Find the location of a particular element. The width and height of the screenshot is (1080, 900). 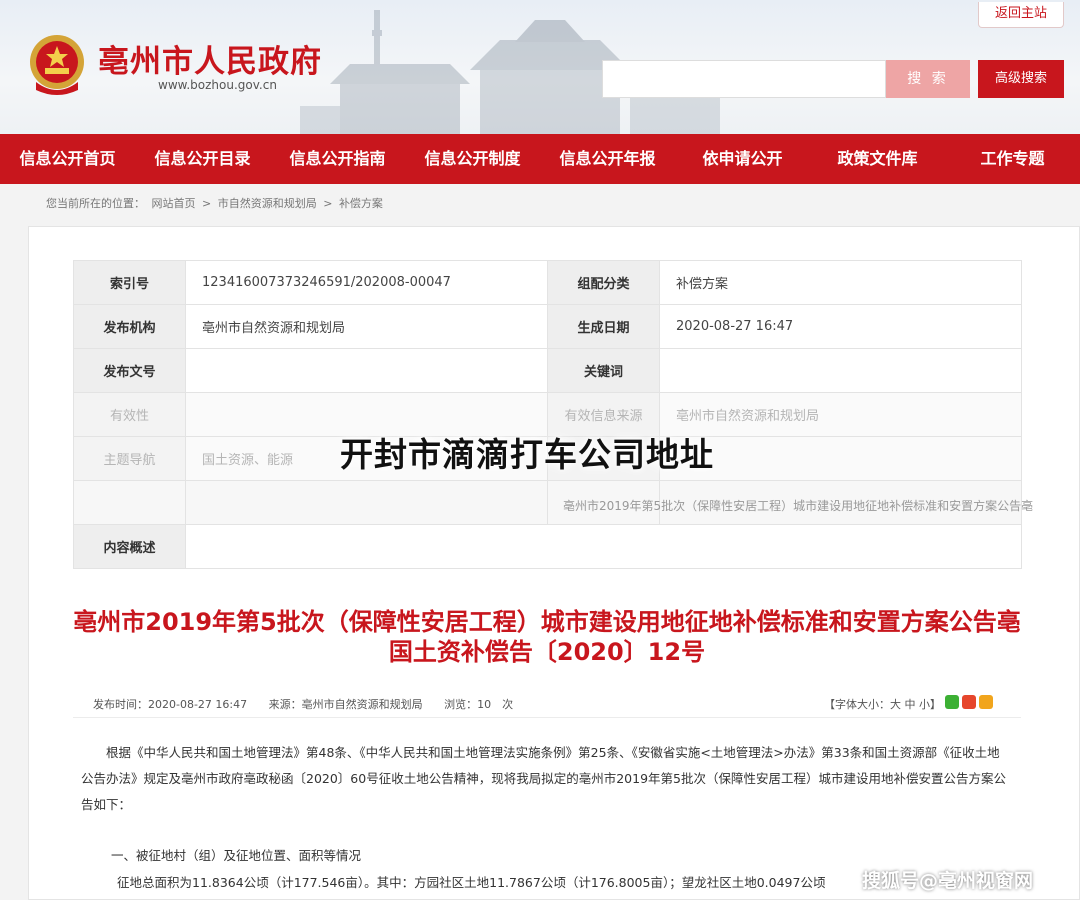

nav-item-policy-library: 政策文件库 is located at coordinates (877, 159).